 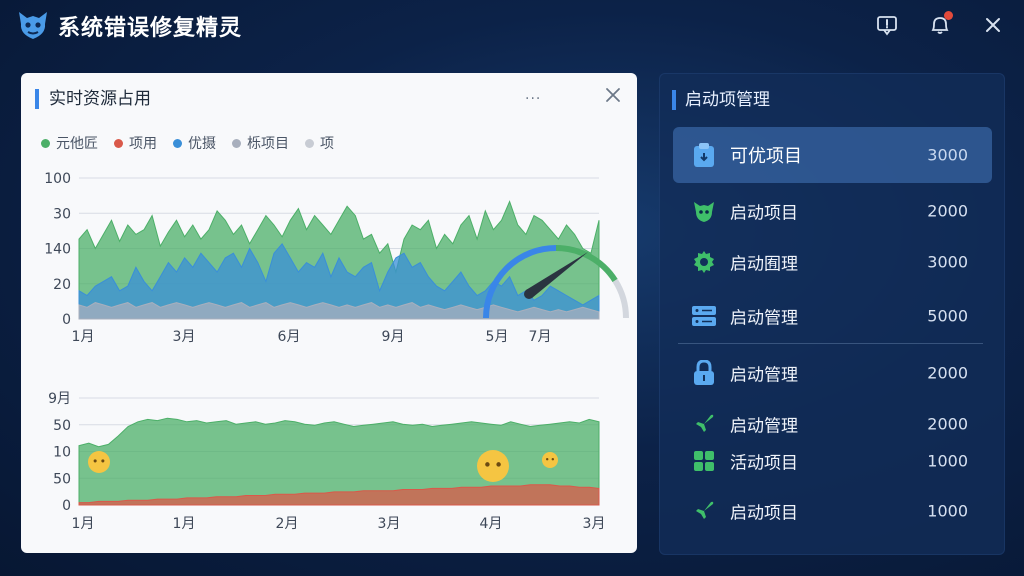 I want to click on plane-icon, so click(x=704, y=511).